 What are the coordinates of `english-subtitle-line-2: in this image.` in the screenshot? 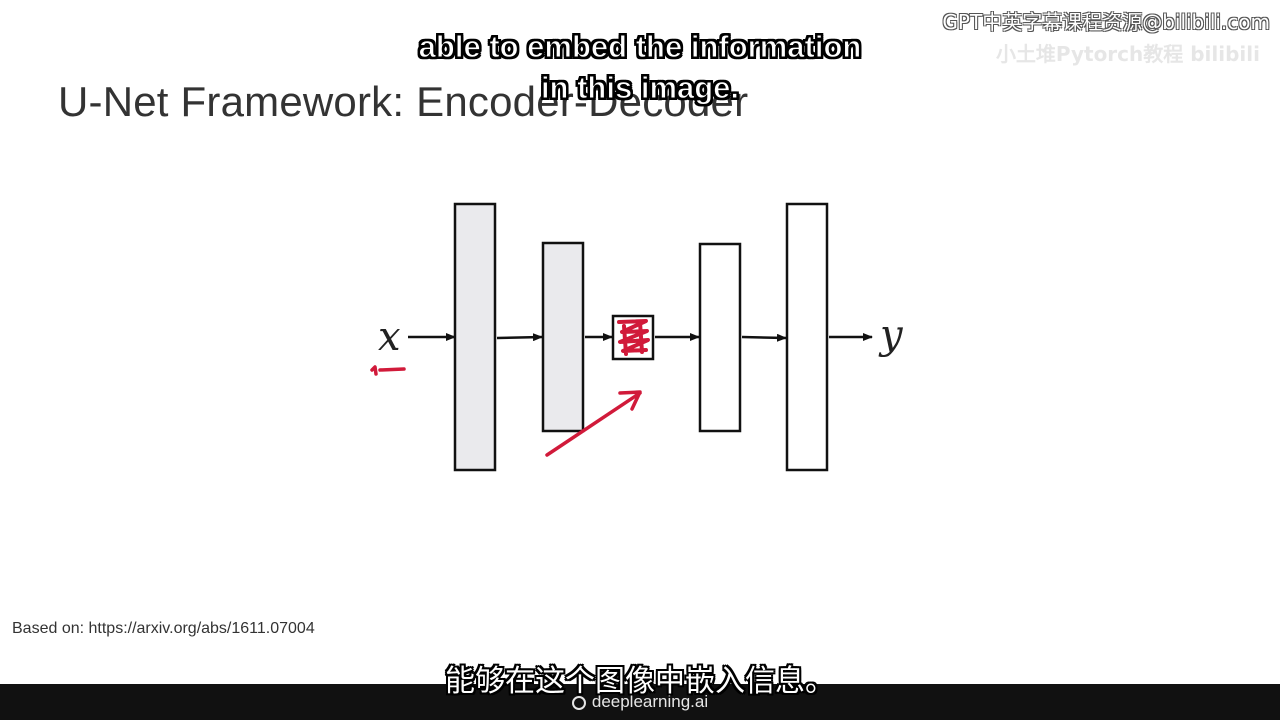 It's located at (640, 88).